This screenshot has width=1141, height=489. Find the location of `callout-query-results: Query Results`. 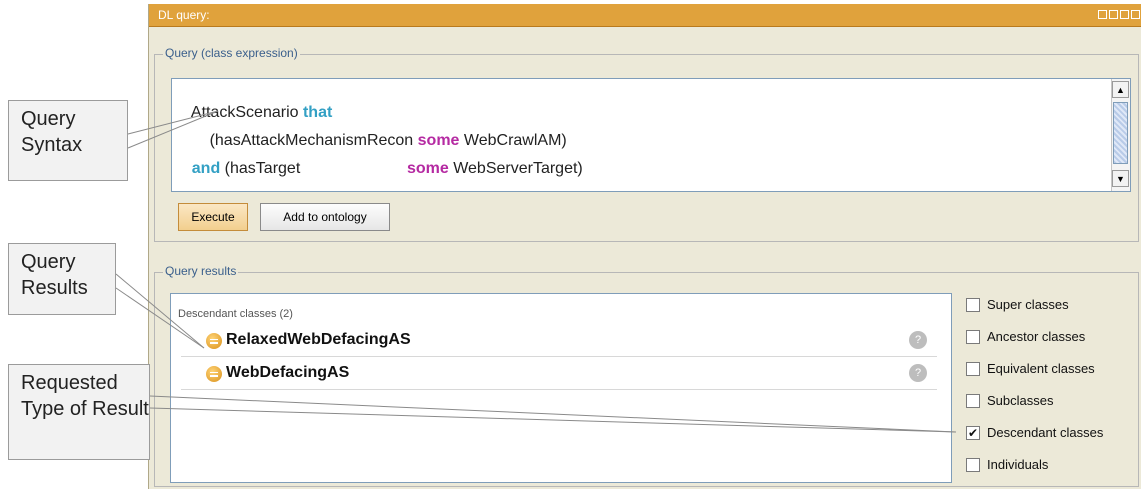

callout-query-results: Query Results is located at coordinates (62, 279).